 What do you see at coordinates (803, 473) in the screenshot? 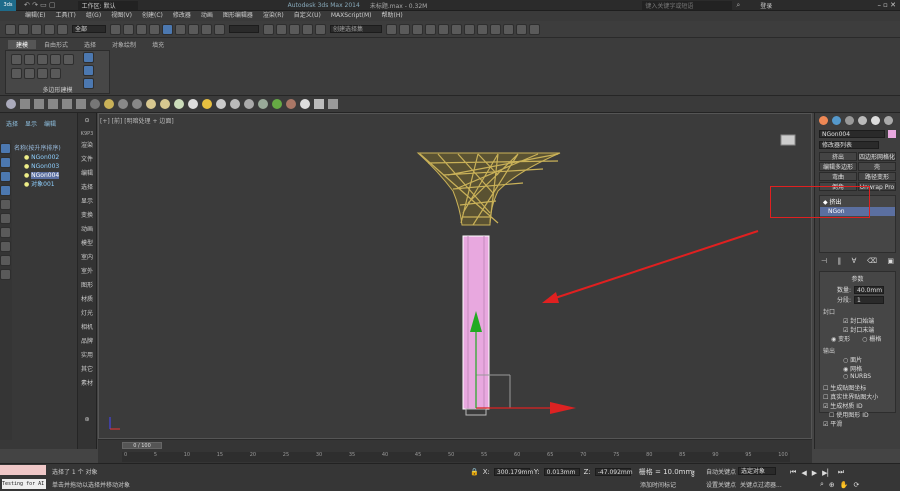
I see `prev-frame-icon: ◀` at bounding box center [803, 473].